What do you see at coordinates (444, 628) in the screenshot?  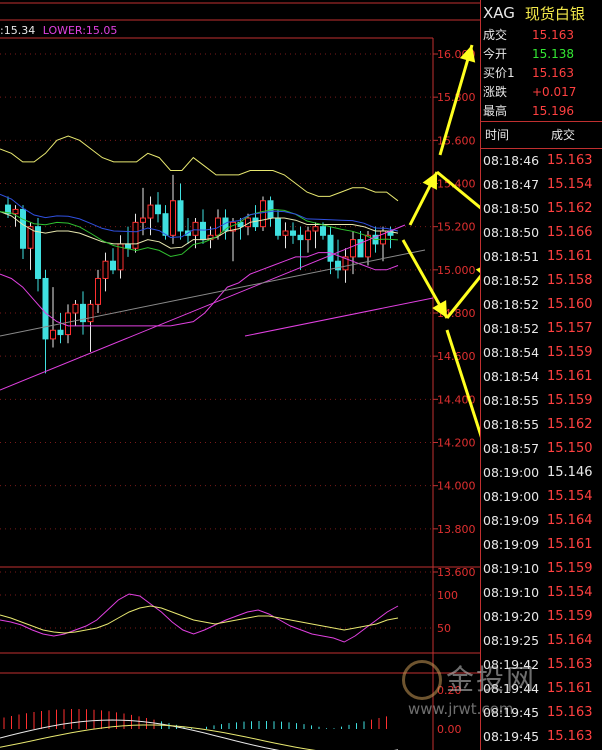 I see `osc-tick-label: 50` at bounding box center [444, 628].